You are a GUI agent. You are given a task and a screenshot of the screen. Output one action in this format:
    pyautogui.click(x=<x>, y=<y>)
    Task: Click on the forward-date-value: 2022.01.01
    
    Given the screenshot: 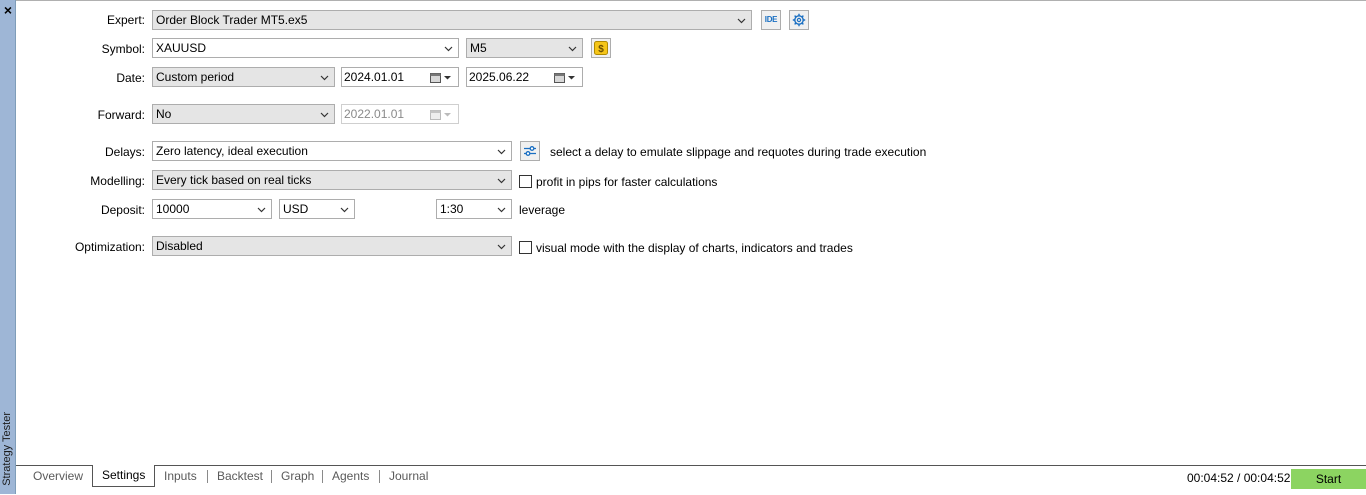 What is the action you would take?
    pyautogui.click(x=374, y=114)
    